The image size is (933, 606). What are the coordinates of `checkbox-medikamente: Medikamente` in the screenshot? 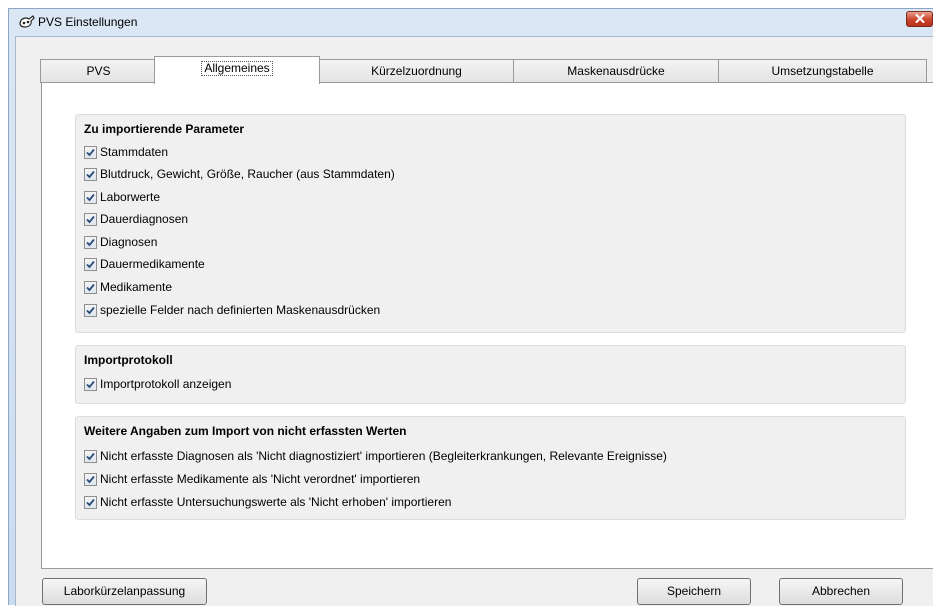 It's located at (128, 287).